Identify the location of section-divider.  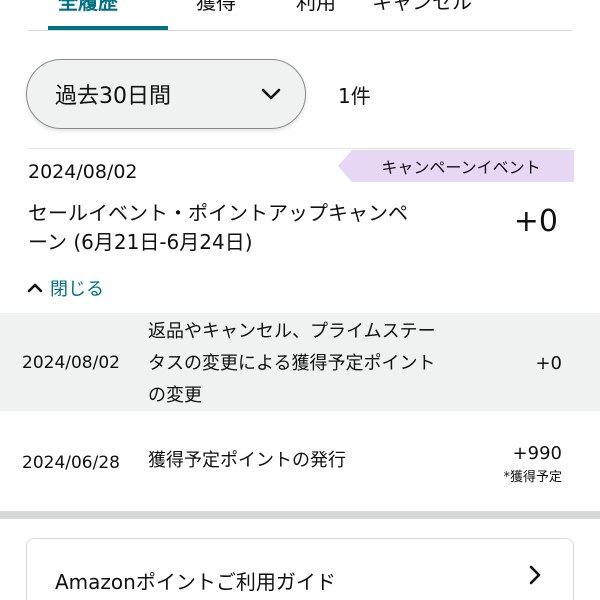
(300, 515).